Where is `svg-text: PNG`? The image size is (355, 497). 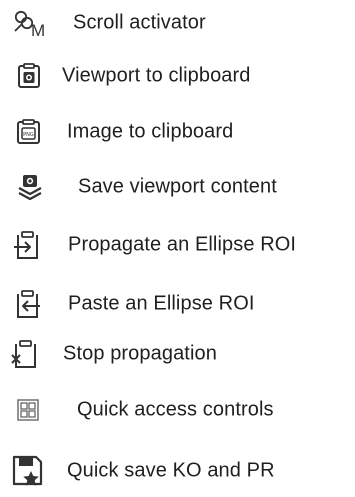 svg-text: PNG is located at coordinates (28, 135).